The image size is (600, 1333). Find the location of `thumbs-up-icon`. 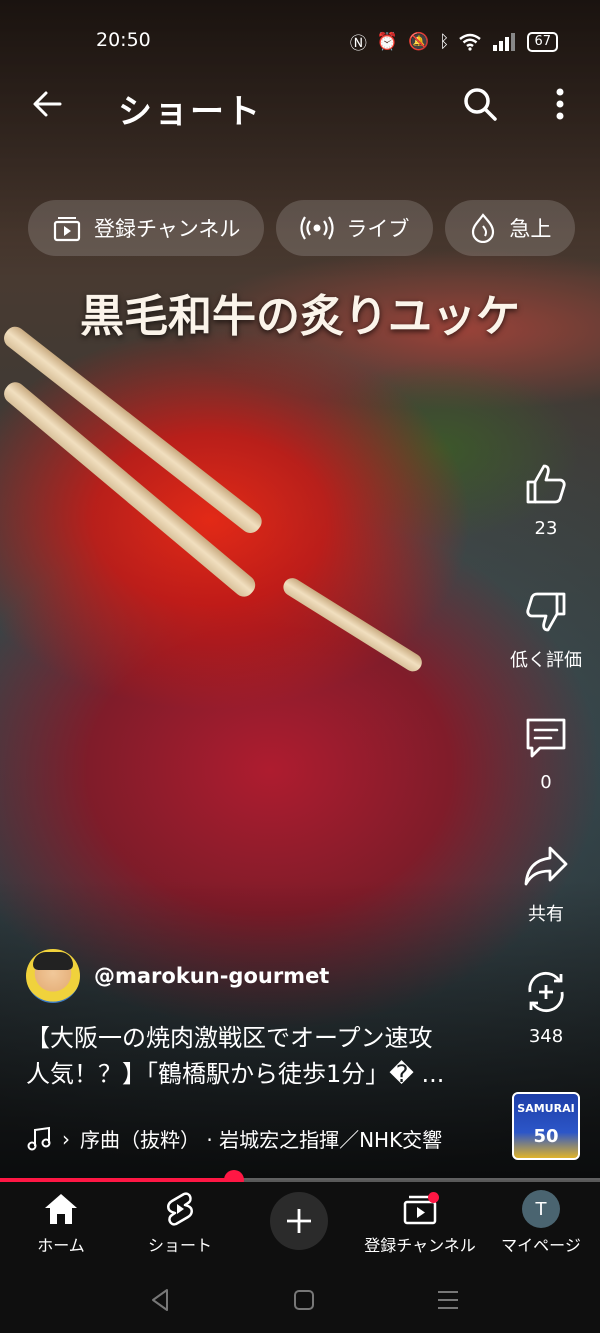

thumbs-up-icon is located at coordinates (546, 484).